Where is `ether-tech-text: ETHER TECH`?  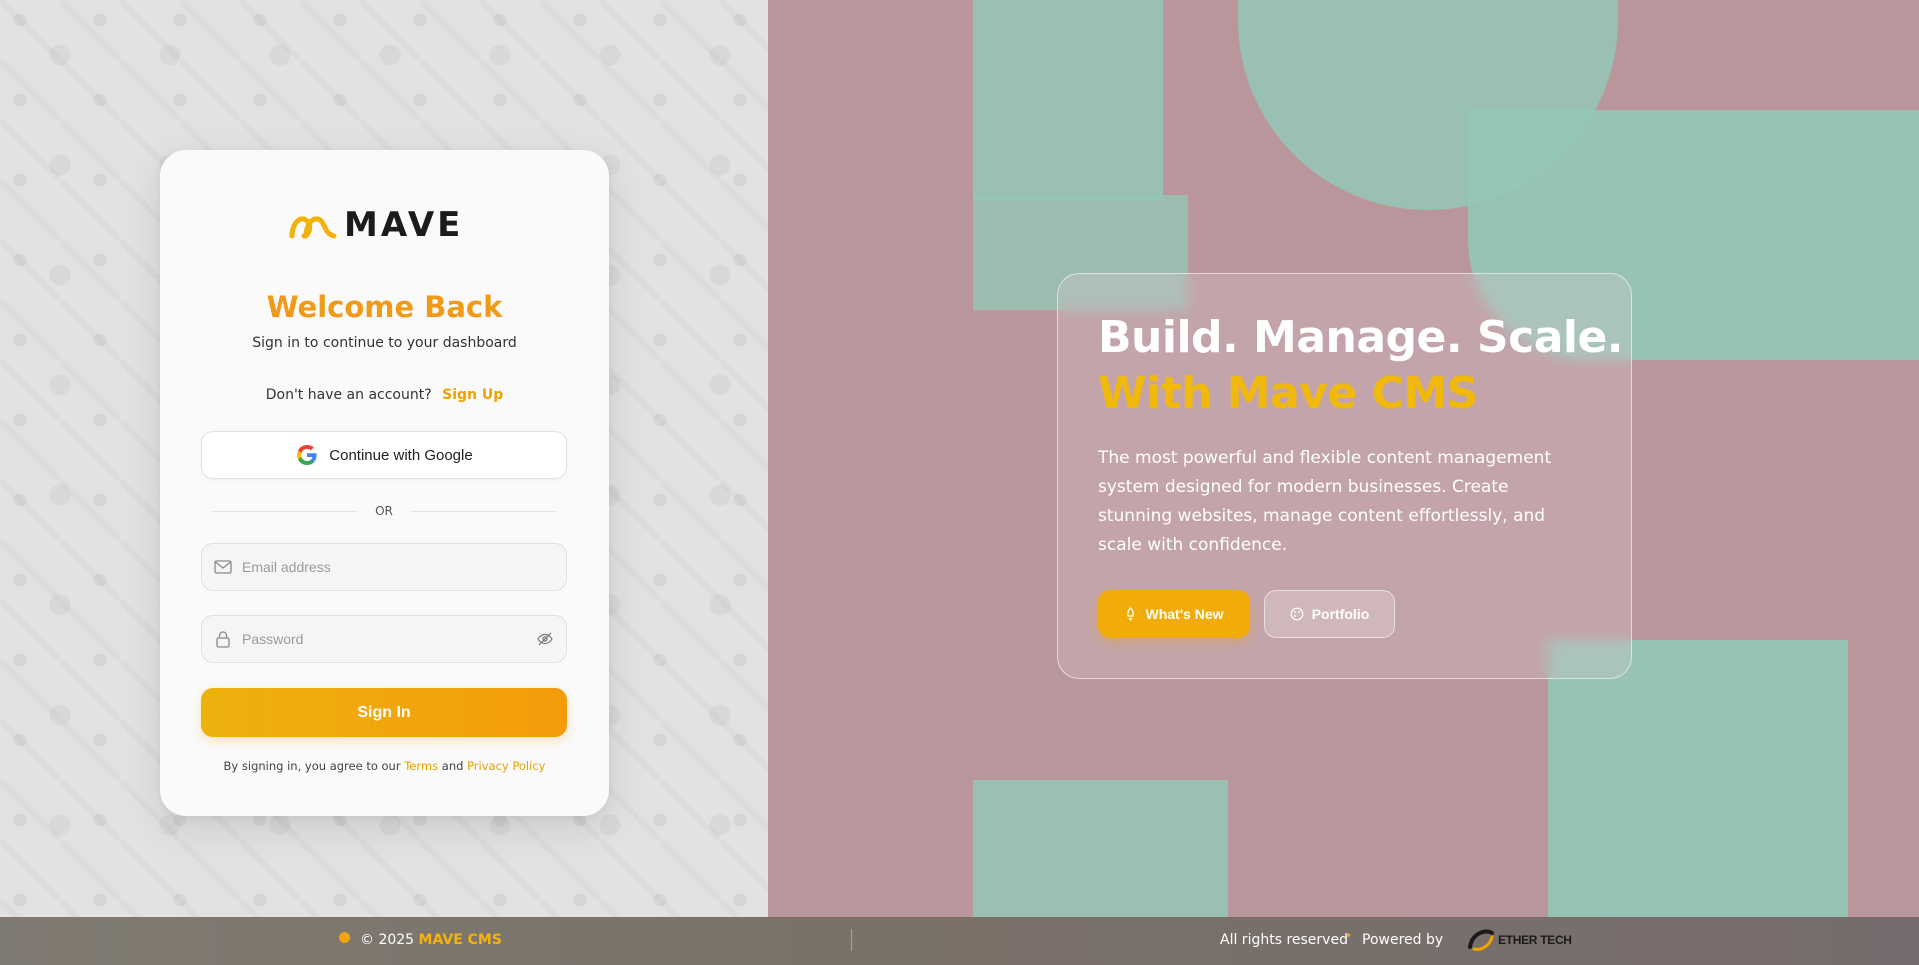
ether-tech-text: ETHER TECH is located at coordinates (1535, 940).